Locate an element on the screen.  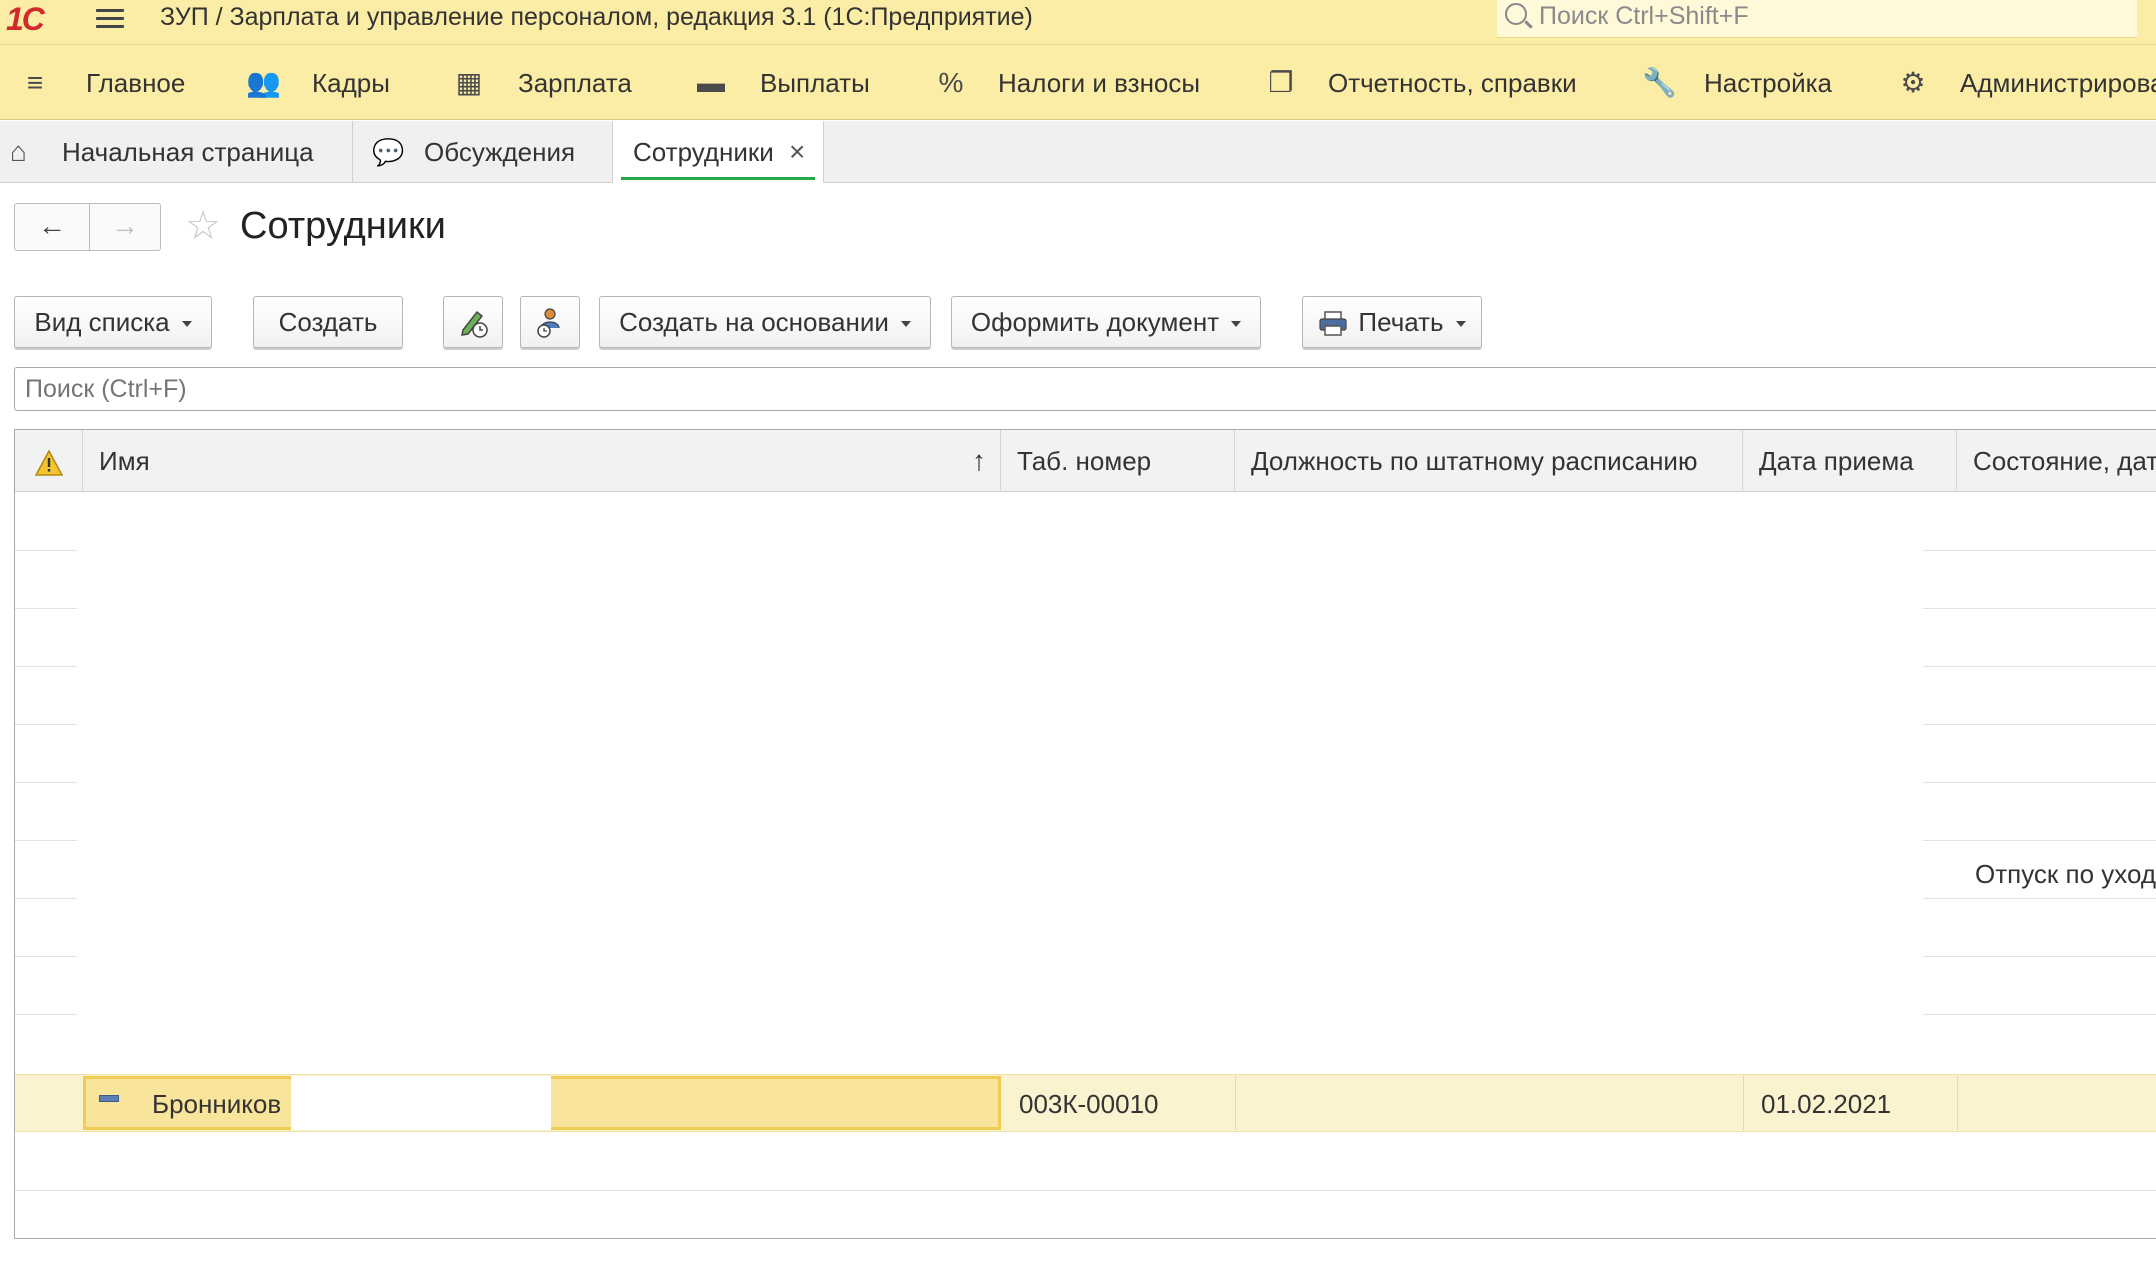
person-clock-icon is located at coordinates (548, 323).